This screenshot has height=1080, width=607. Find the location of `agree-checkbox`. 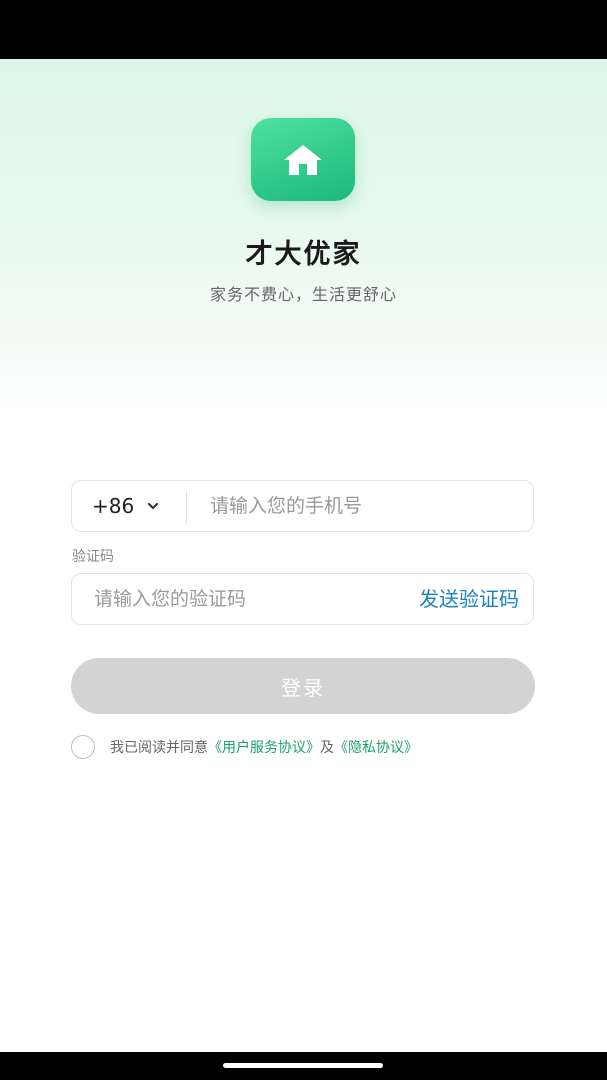

agree-checkbox is located at coordinates (83, 747).